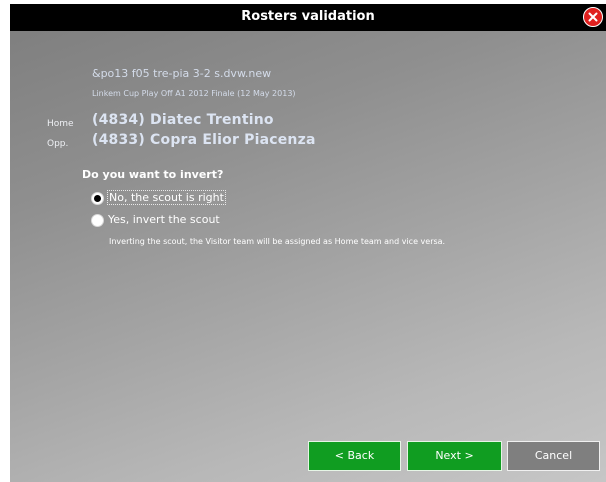 The image size is (606, 482). Describe the element at coordinates (60, 124) in the screenshot. I see `home-label: Home` at that location.